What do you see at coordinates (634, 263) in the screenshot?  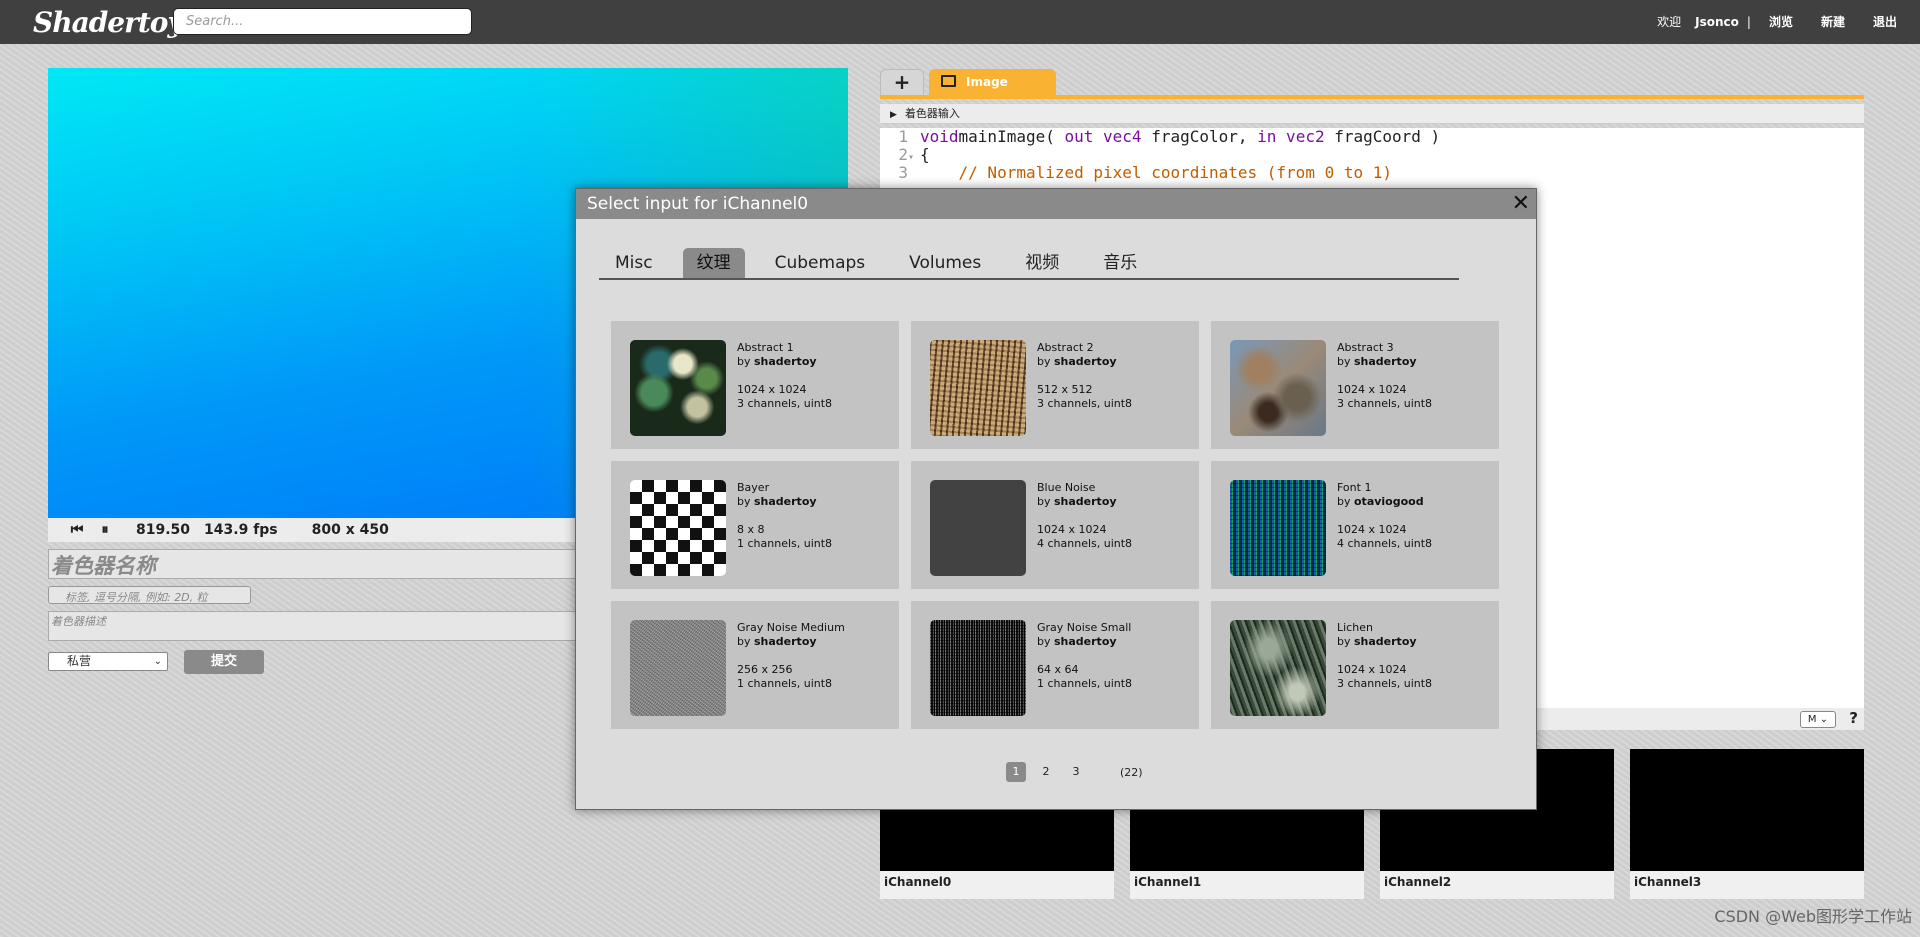 I see `tab-input-type: Misc` at bounding box center [634, 263].